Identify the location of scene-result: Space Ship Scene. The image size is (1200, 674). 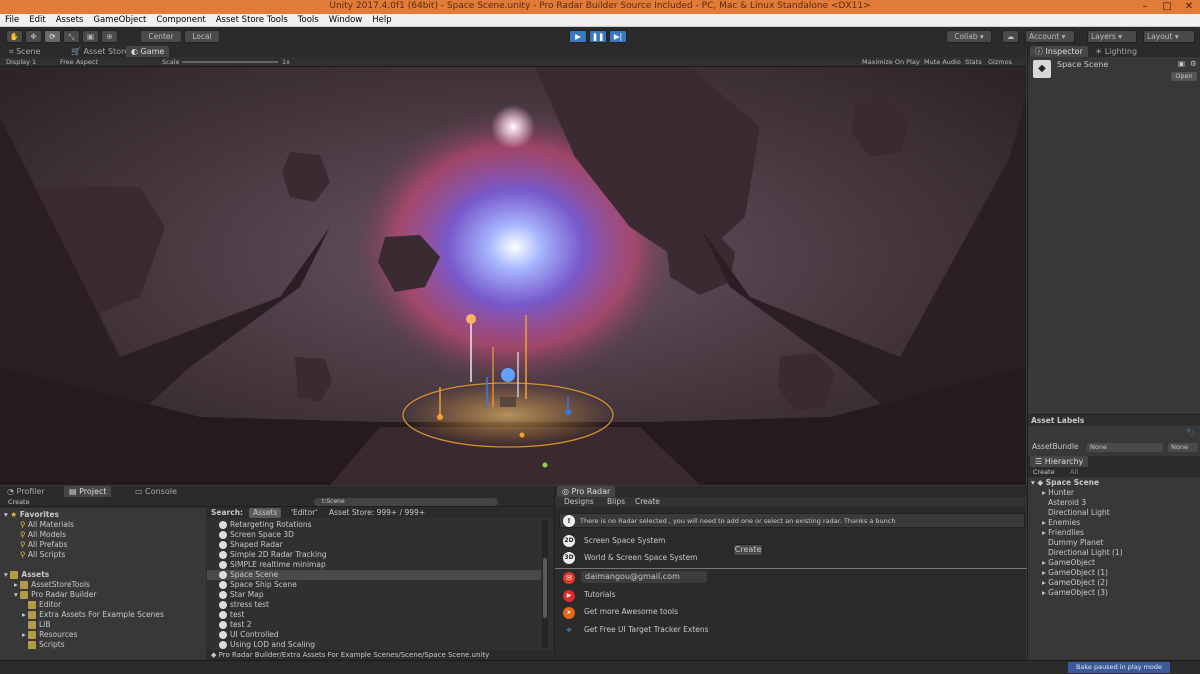
(258, 585).